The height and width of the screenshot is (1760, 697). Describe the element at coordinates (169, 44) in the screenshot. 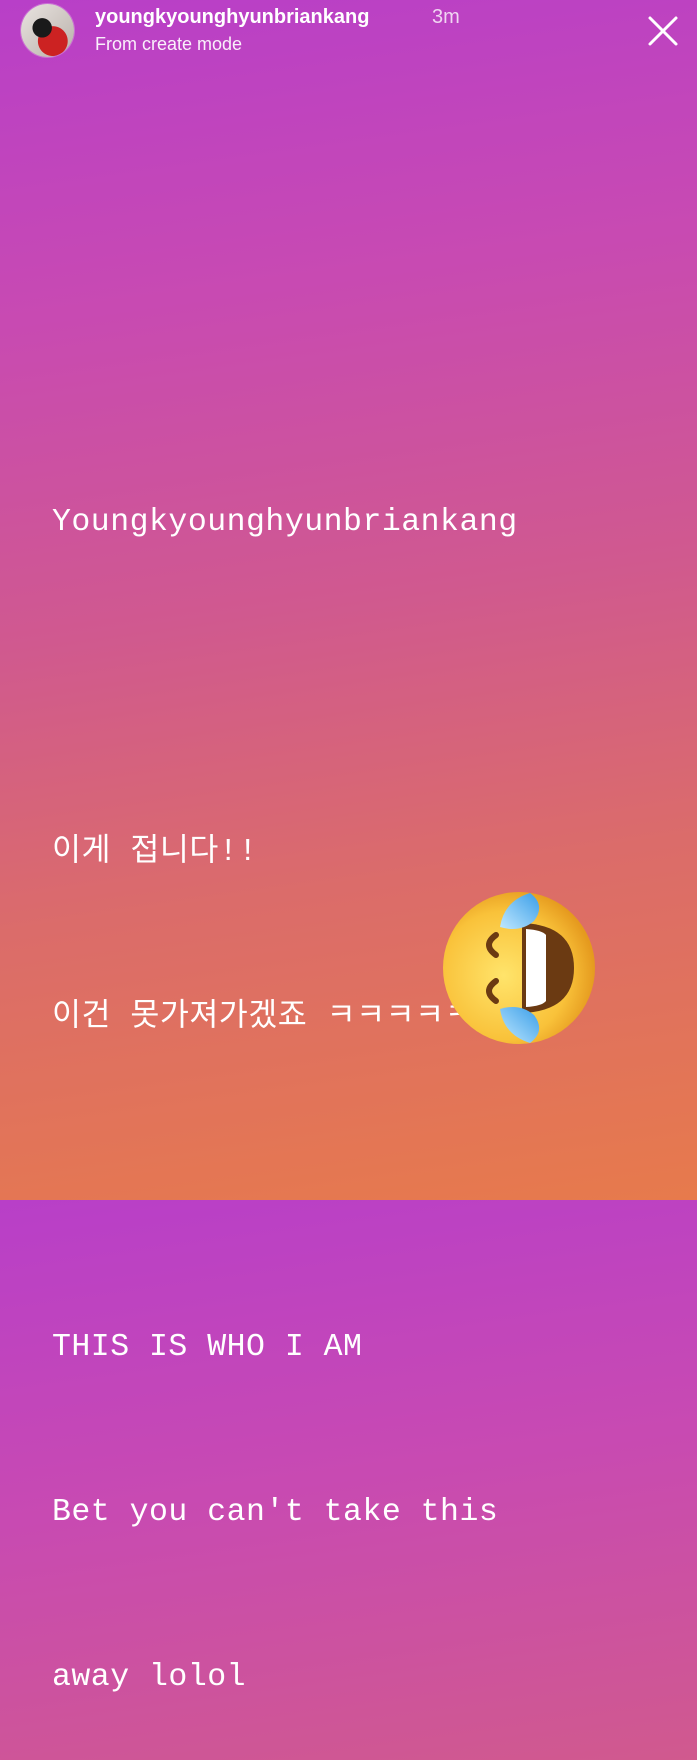

I see `story-subtitle: From create mode` at that location.